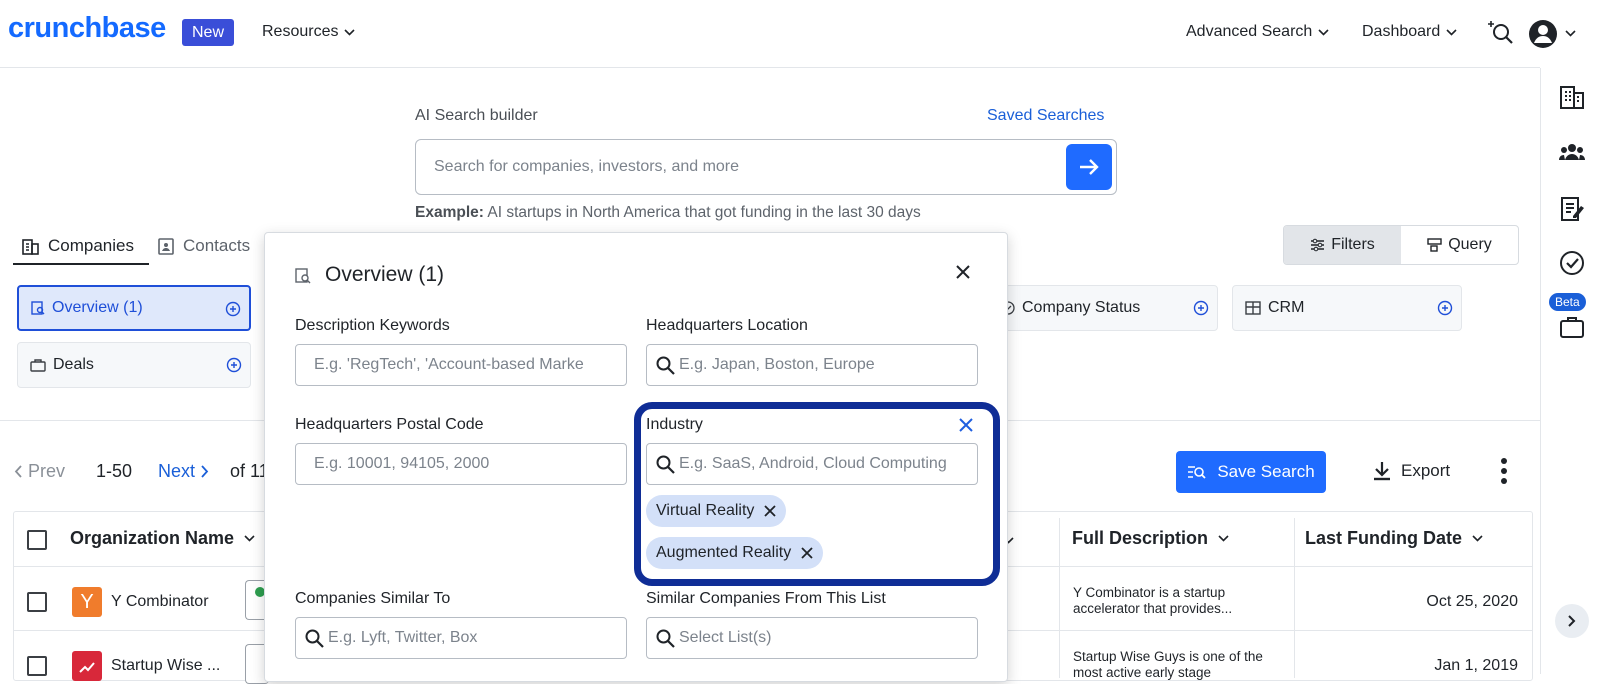 The height and width of the screenshot is (684, 1600). What do you see at coordinates (217, 245) in the screenshot?
I see `tab-contacts-label: Contacts` at bounding box center [217, 245].